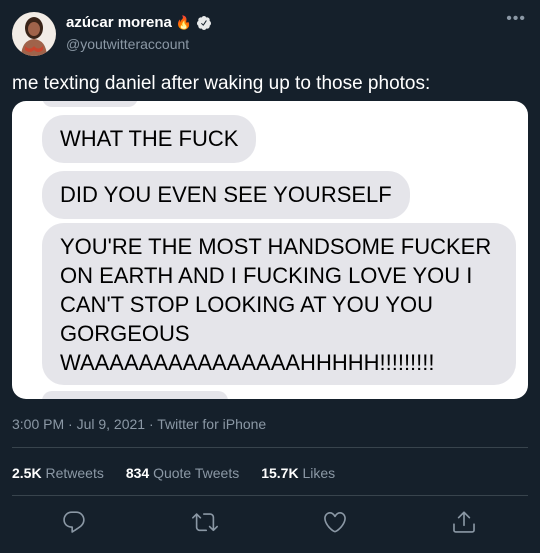 This screenshot has height=553, width=540. I want to click on fire-emoji: 🔥, so click(184, 22).